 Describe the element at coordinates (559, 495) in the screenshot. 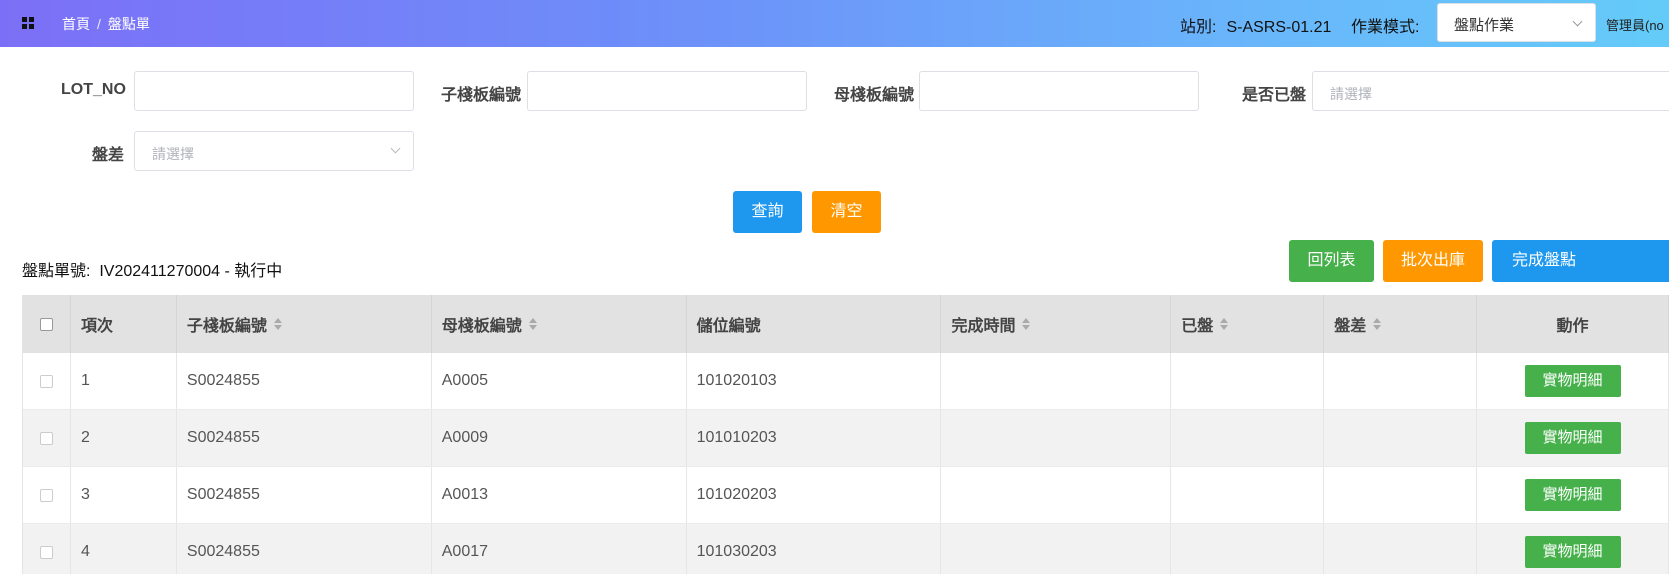

I see `cell-mother-board: A0013` at that location.